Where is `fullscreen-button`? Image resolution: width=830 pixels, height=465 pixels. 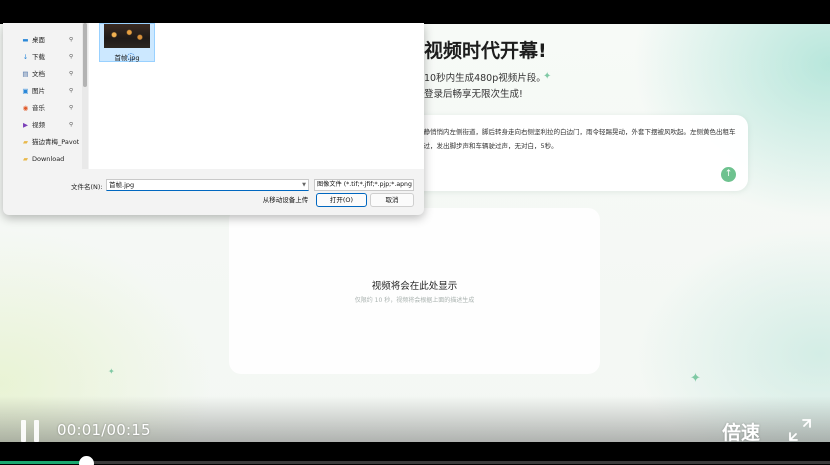
fullscreen-button is located at coordinates (800, 430).